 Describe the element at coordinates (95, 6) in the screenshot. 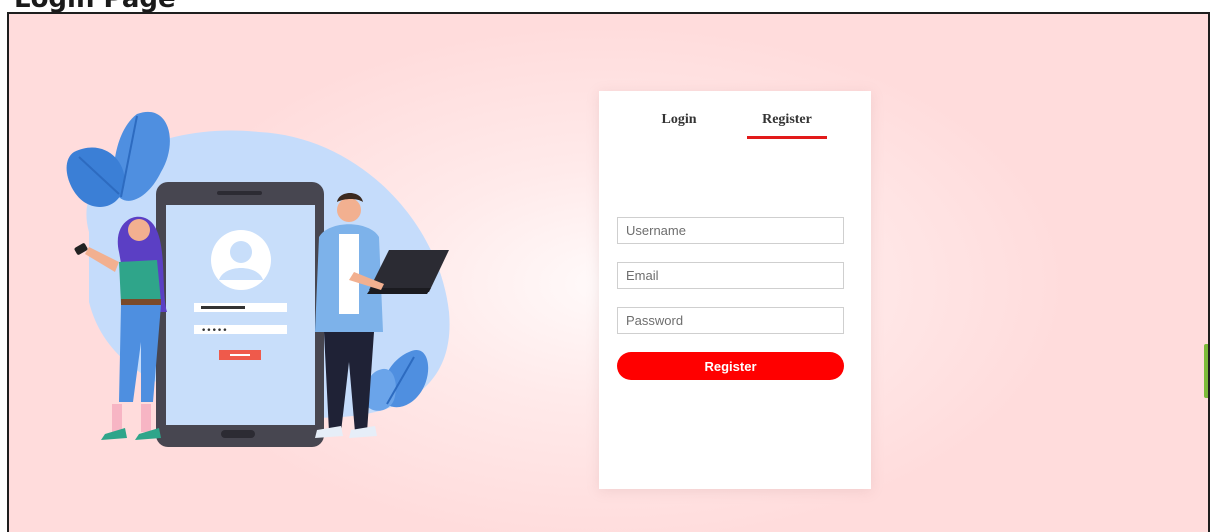

I see `page-header-text: Login Page` at that location.